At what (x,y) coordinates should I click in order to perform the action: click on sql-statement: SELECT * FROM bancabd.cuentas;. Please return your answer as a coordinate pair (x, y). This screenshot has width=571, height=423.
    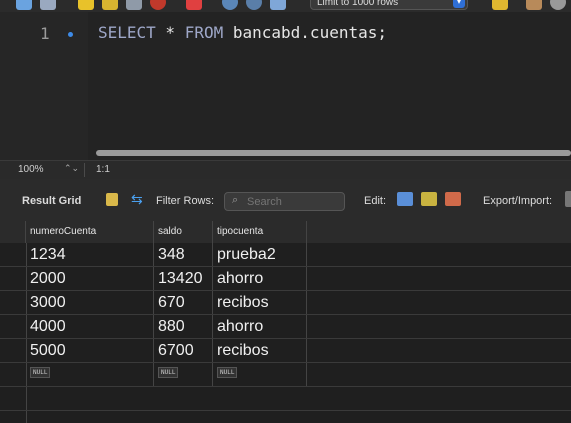
    Looking at the image, I should click on (242, 32).